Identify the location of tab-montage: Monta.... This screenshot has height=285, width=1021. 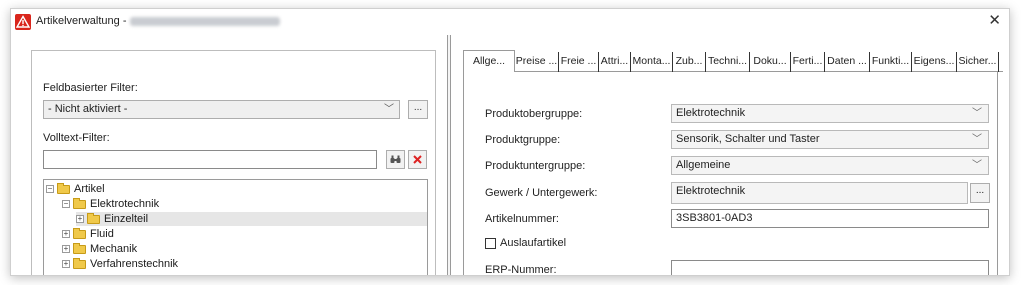
(652, 62).